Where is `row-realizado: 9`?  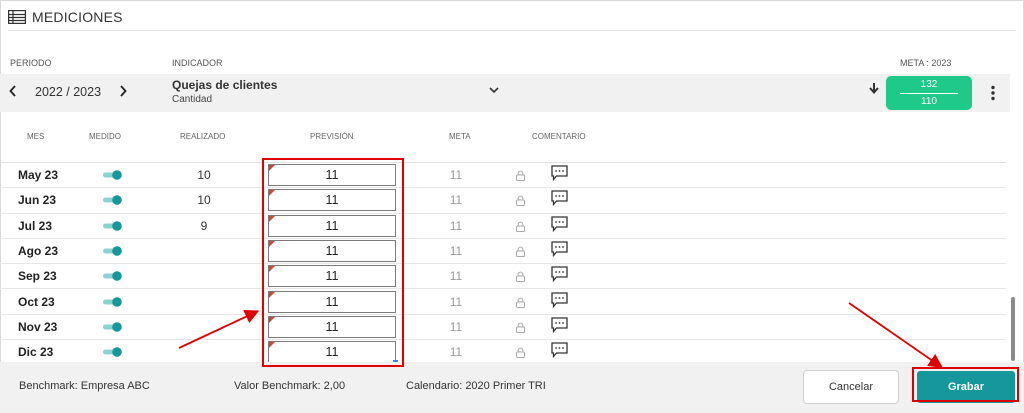
row-realizado: 9 is located at coordinates (204, 225).